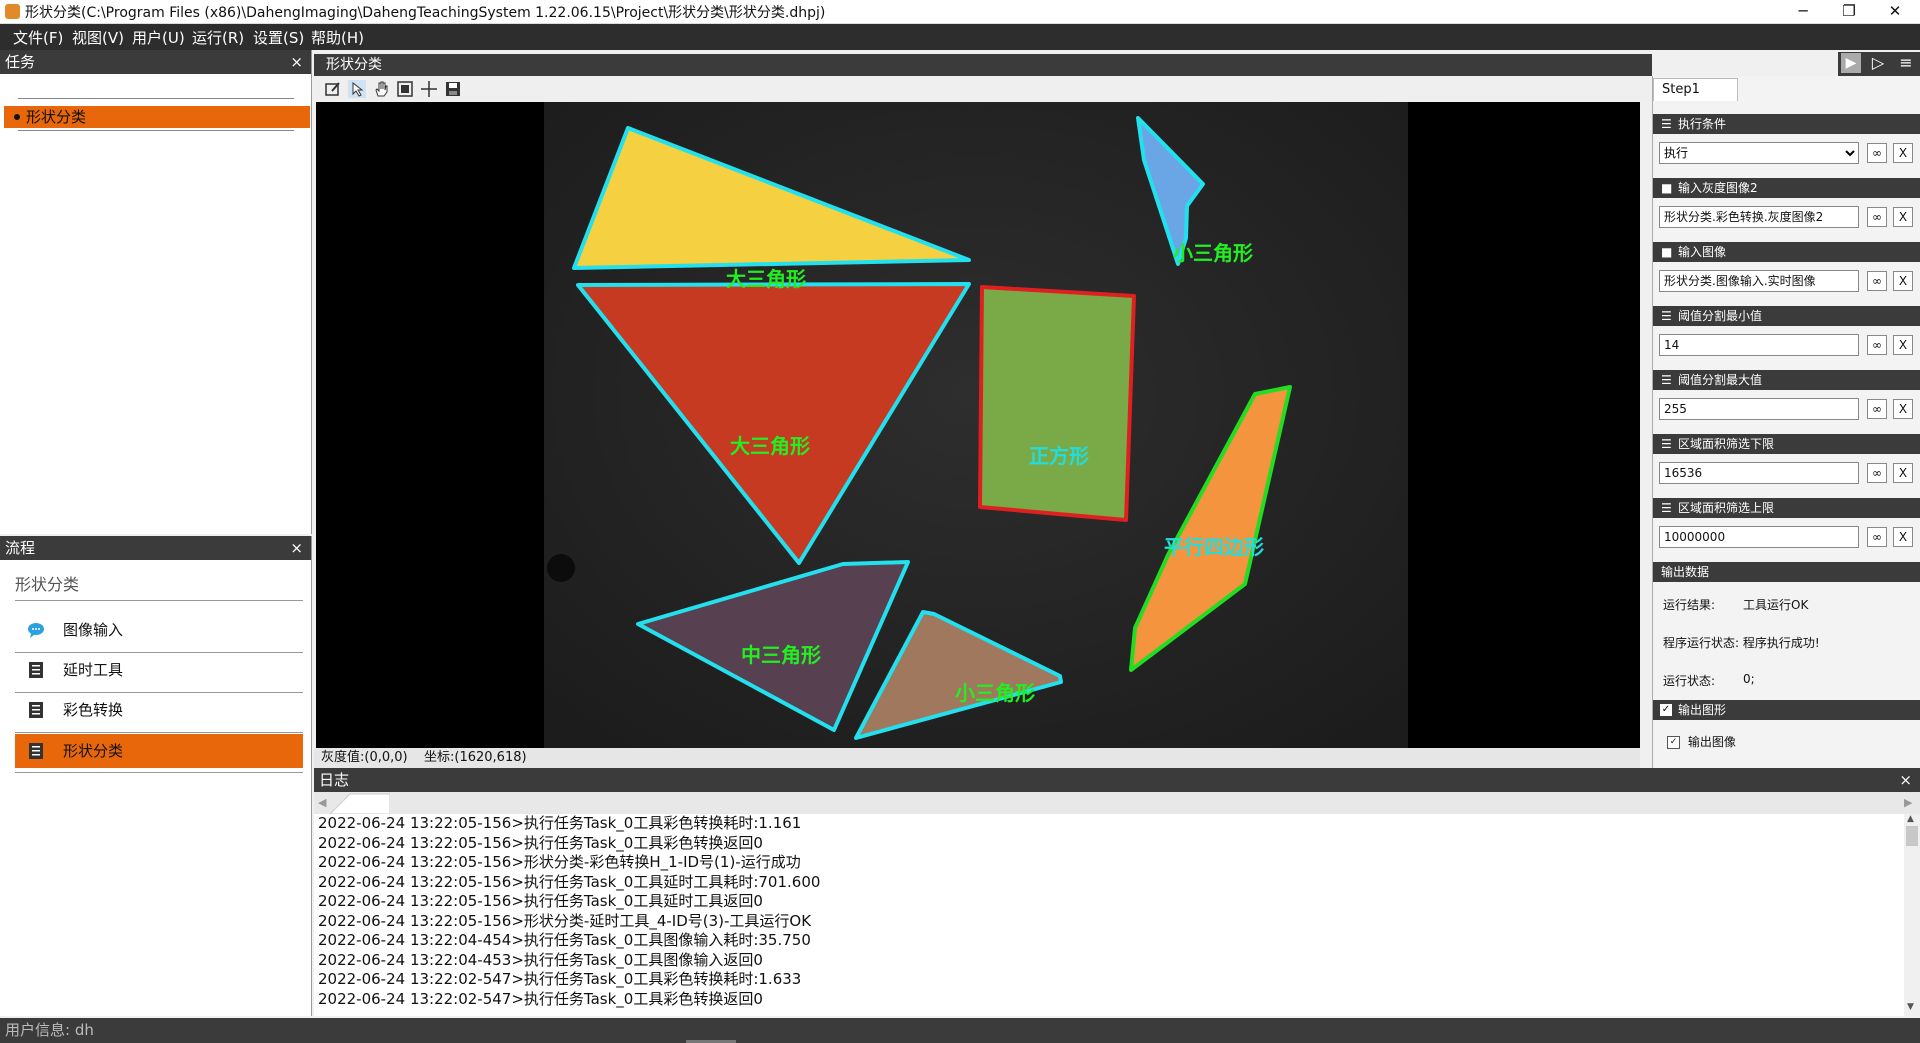 This screenshot has height=1043, width=1920. Describe the element at coordinates (38, 37) in the screenshot. I see `menu-file: 文件(F)` at that location.